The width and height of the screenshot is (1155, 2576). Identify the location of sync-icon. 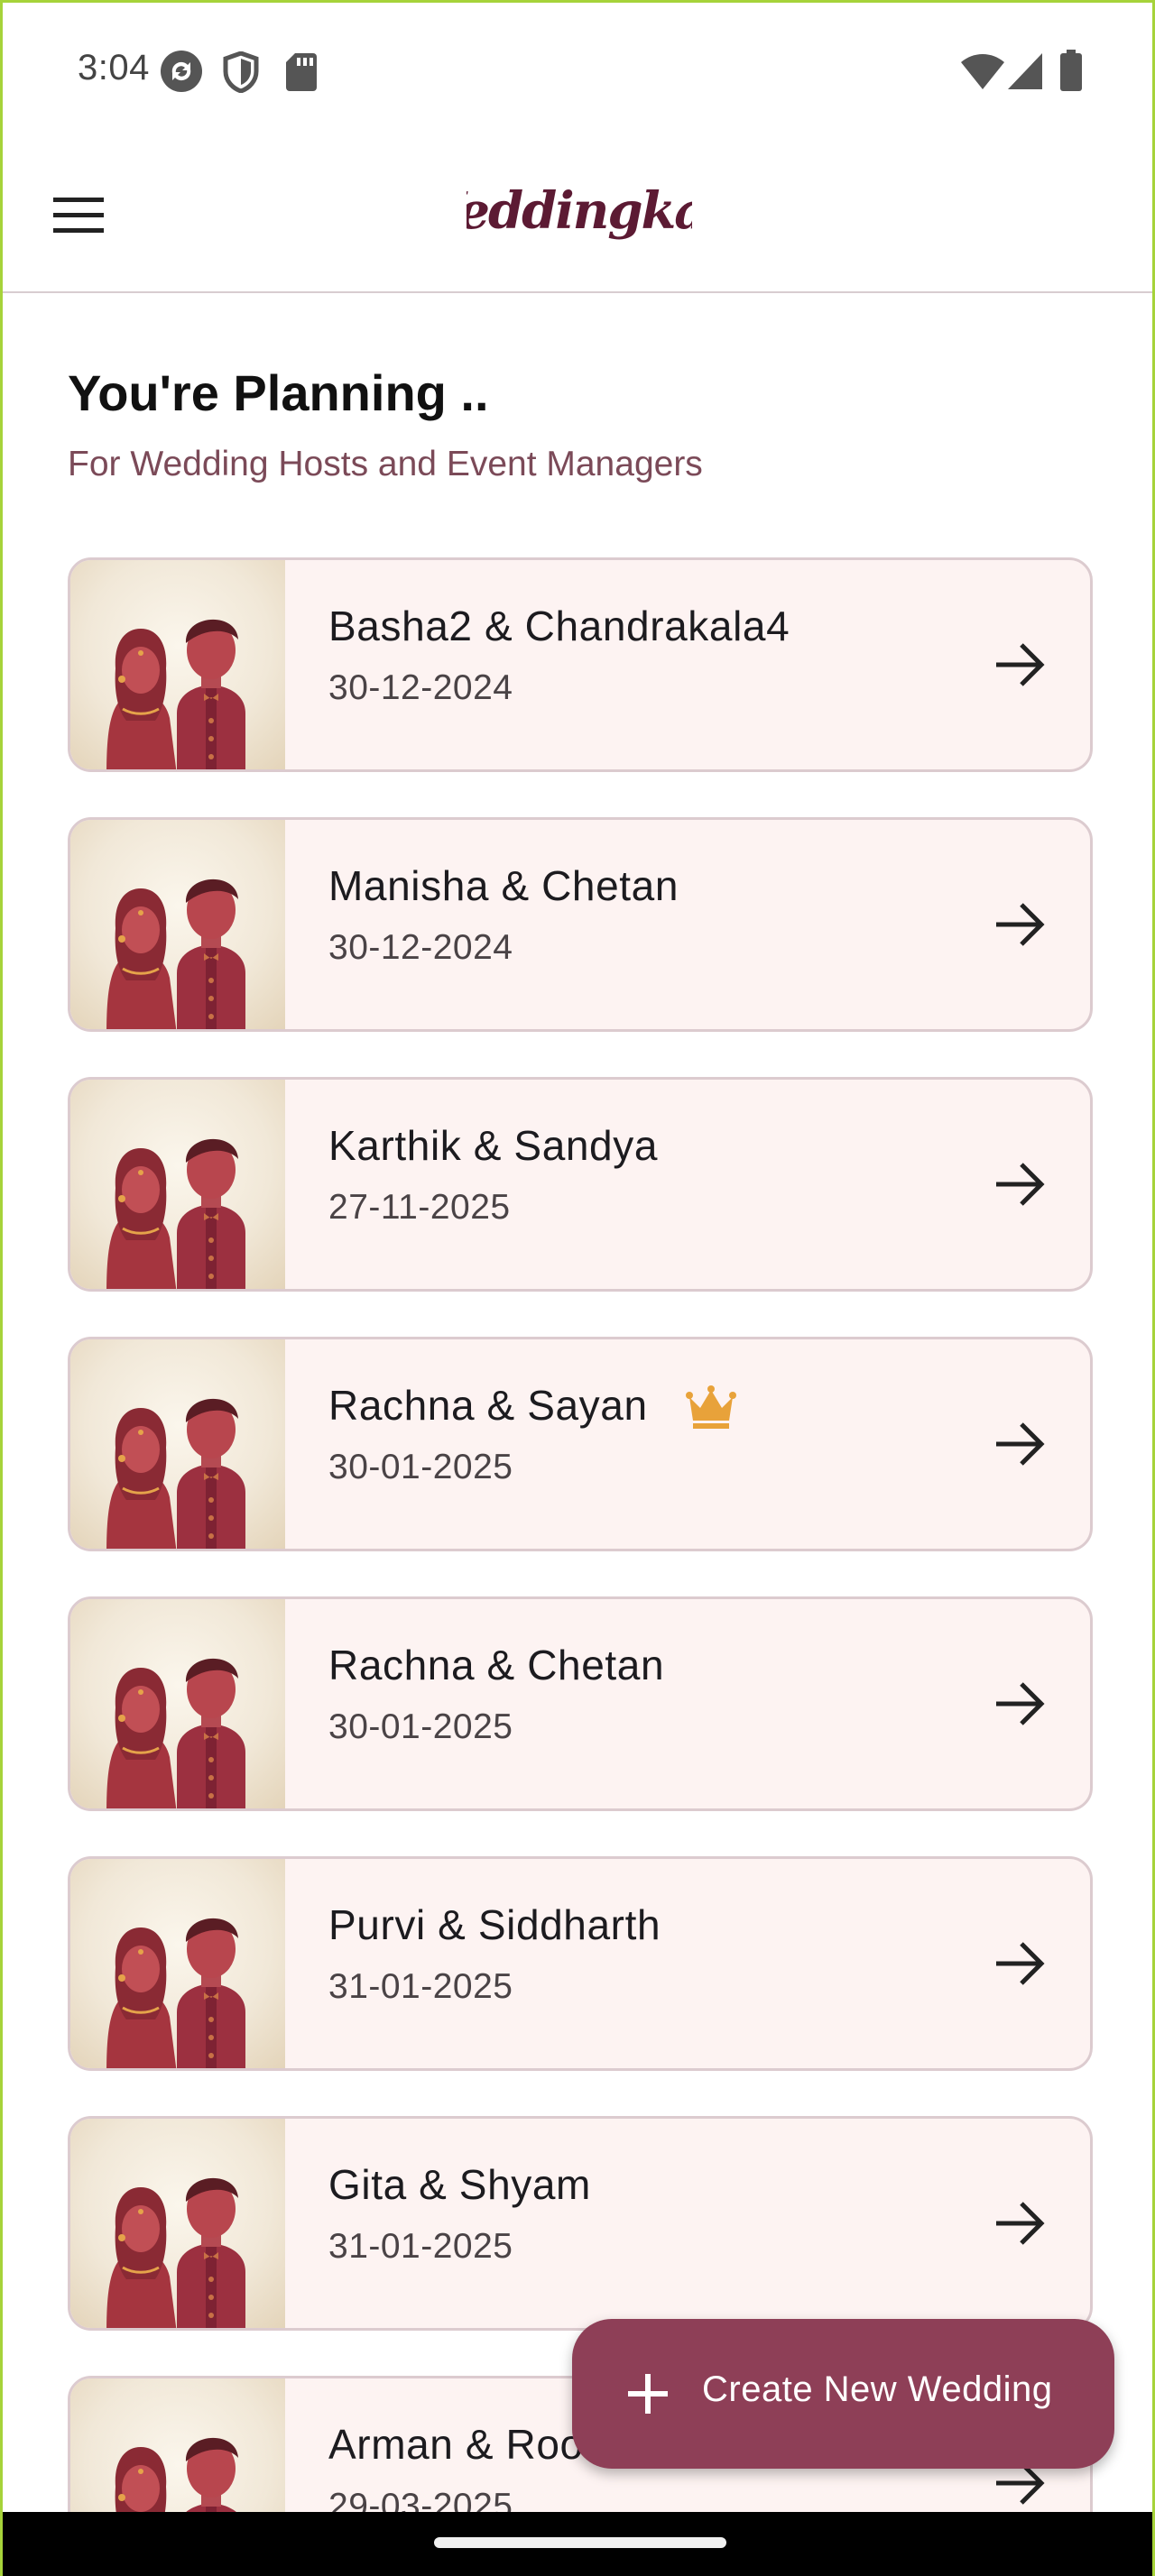
(181, 73).